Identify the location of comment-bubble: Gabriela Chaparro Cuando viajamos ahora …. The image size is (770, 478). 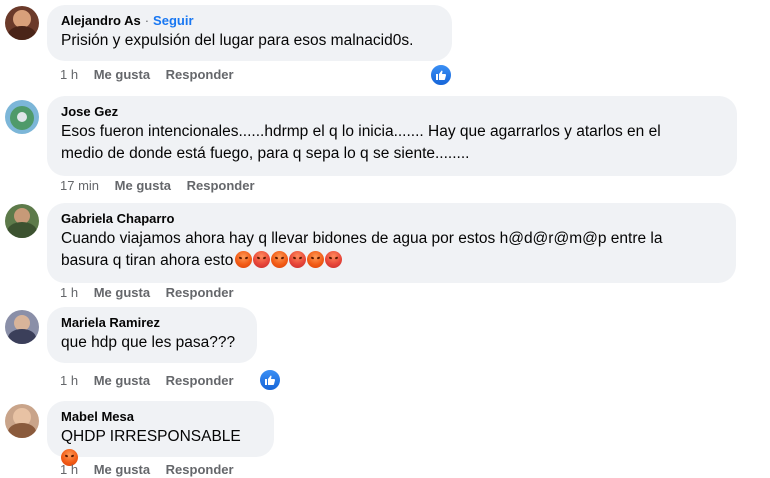
(391, 243).